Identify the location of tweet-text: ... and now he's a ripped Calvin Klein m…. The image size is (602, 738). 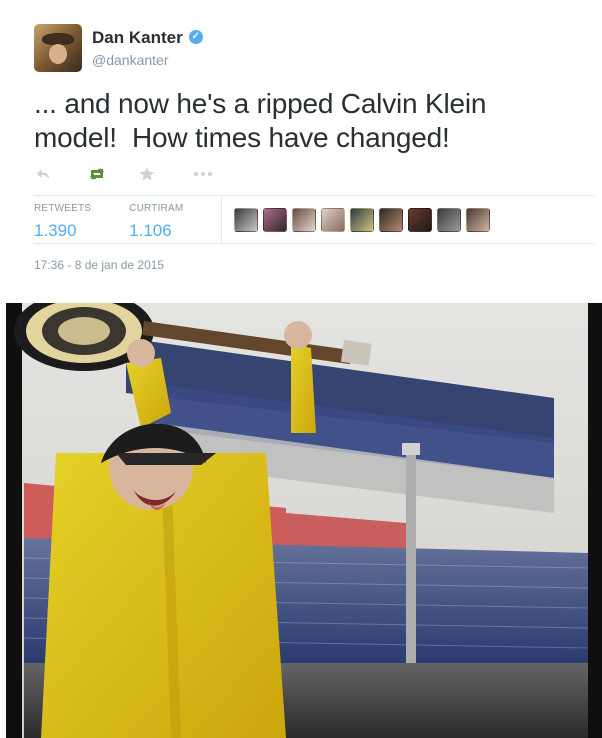
(260, 120).